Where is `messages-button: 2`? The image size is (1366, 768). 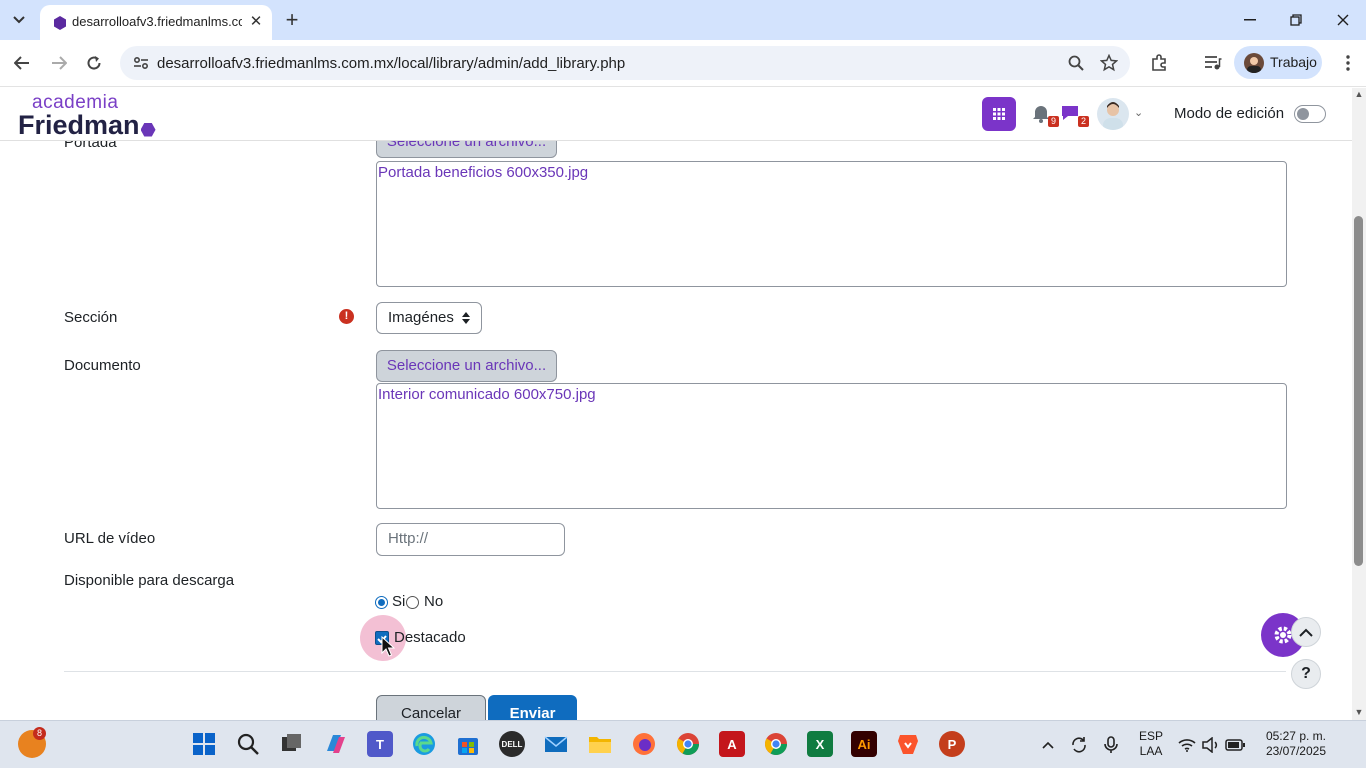
messages-button: 2 is located at coordinates (1074, 115).